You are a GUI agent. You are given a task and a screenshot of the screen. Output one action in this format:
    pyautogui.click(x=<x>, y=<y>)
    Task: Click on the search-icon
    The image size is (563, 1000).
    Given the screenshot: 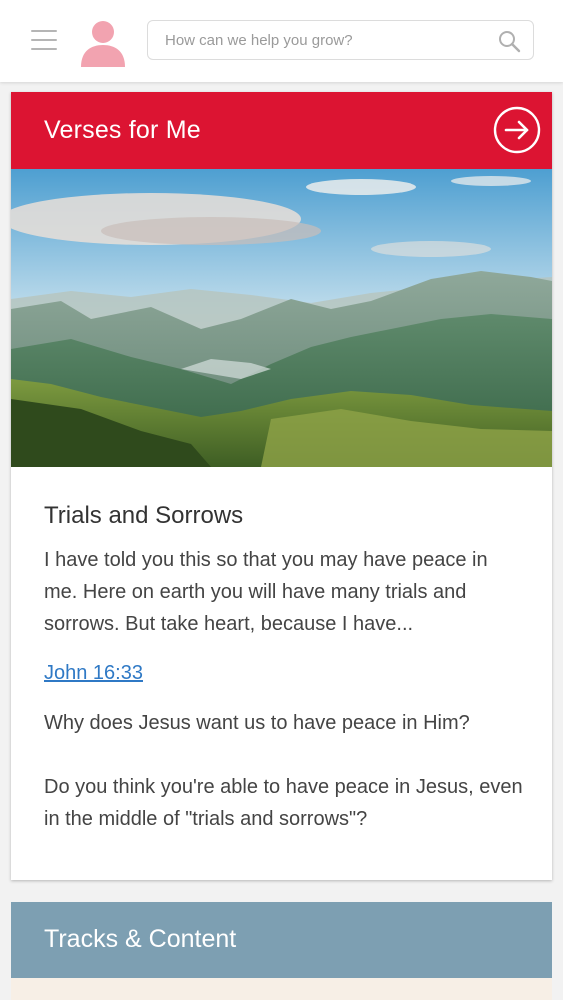 What is the action you would take?
    pyautogui.click(x=509, y=41)
    